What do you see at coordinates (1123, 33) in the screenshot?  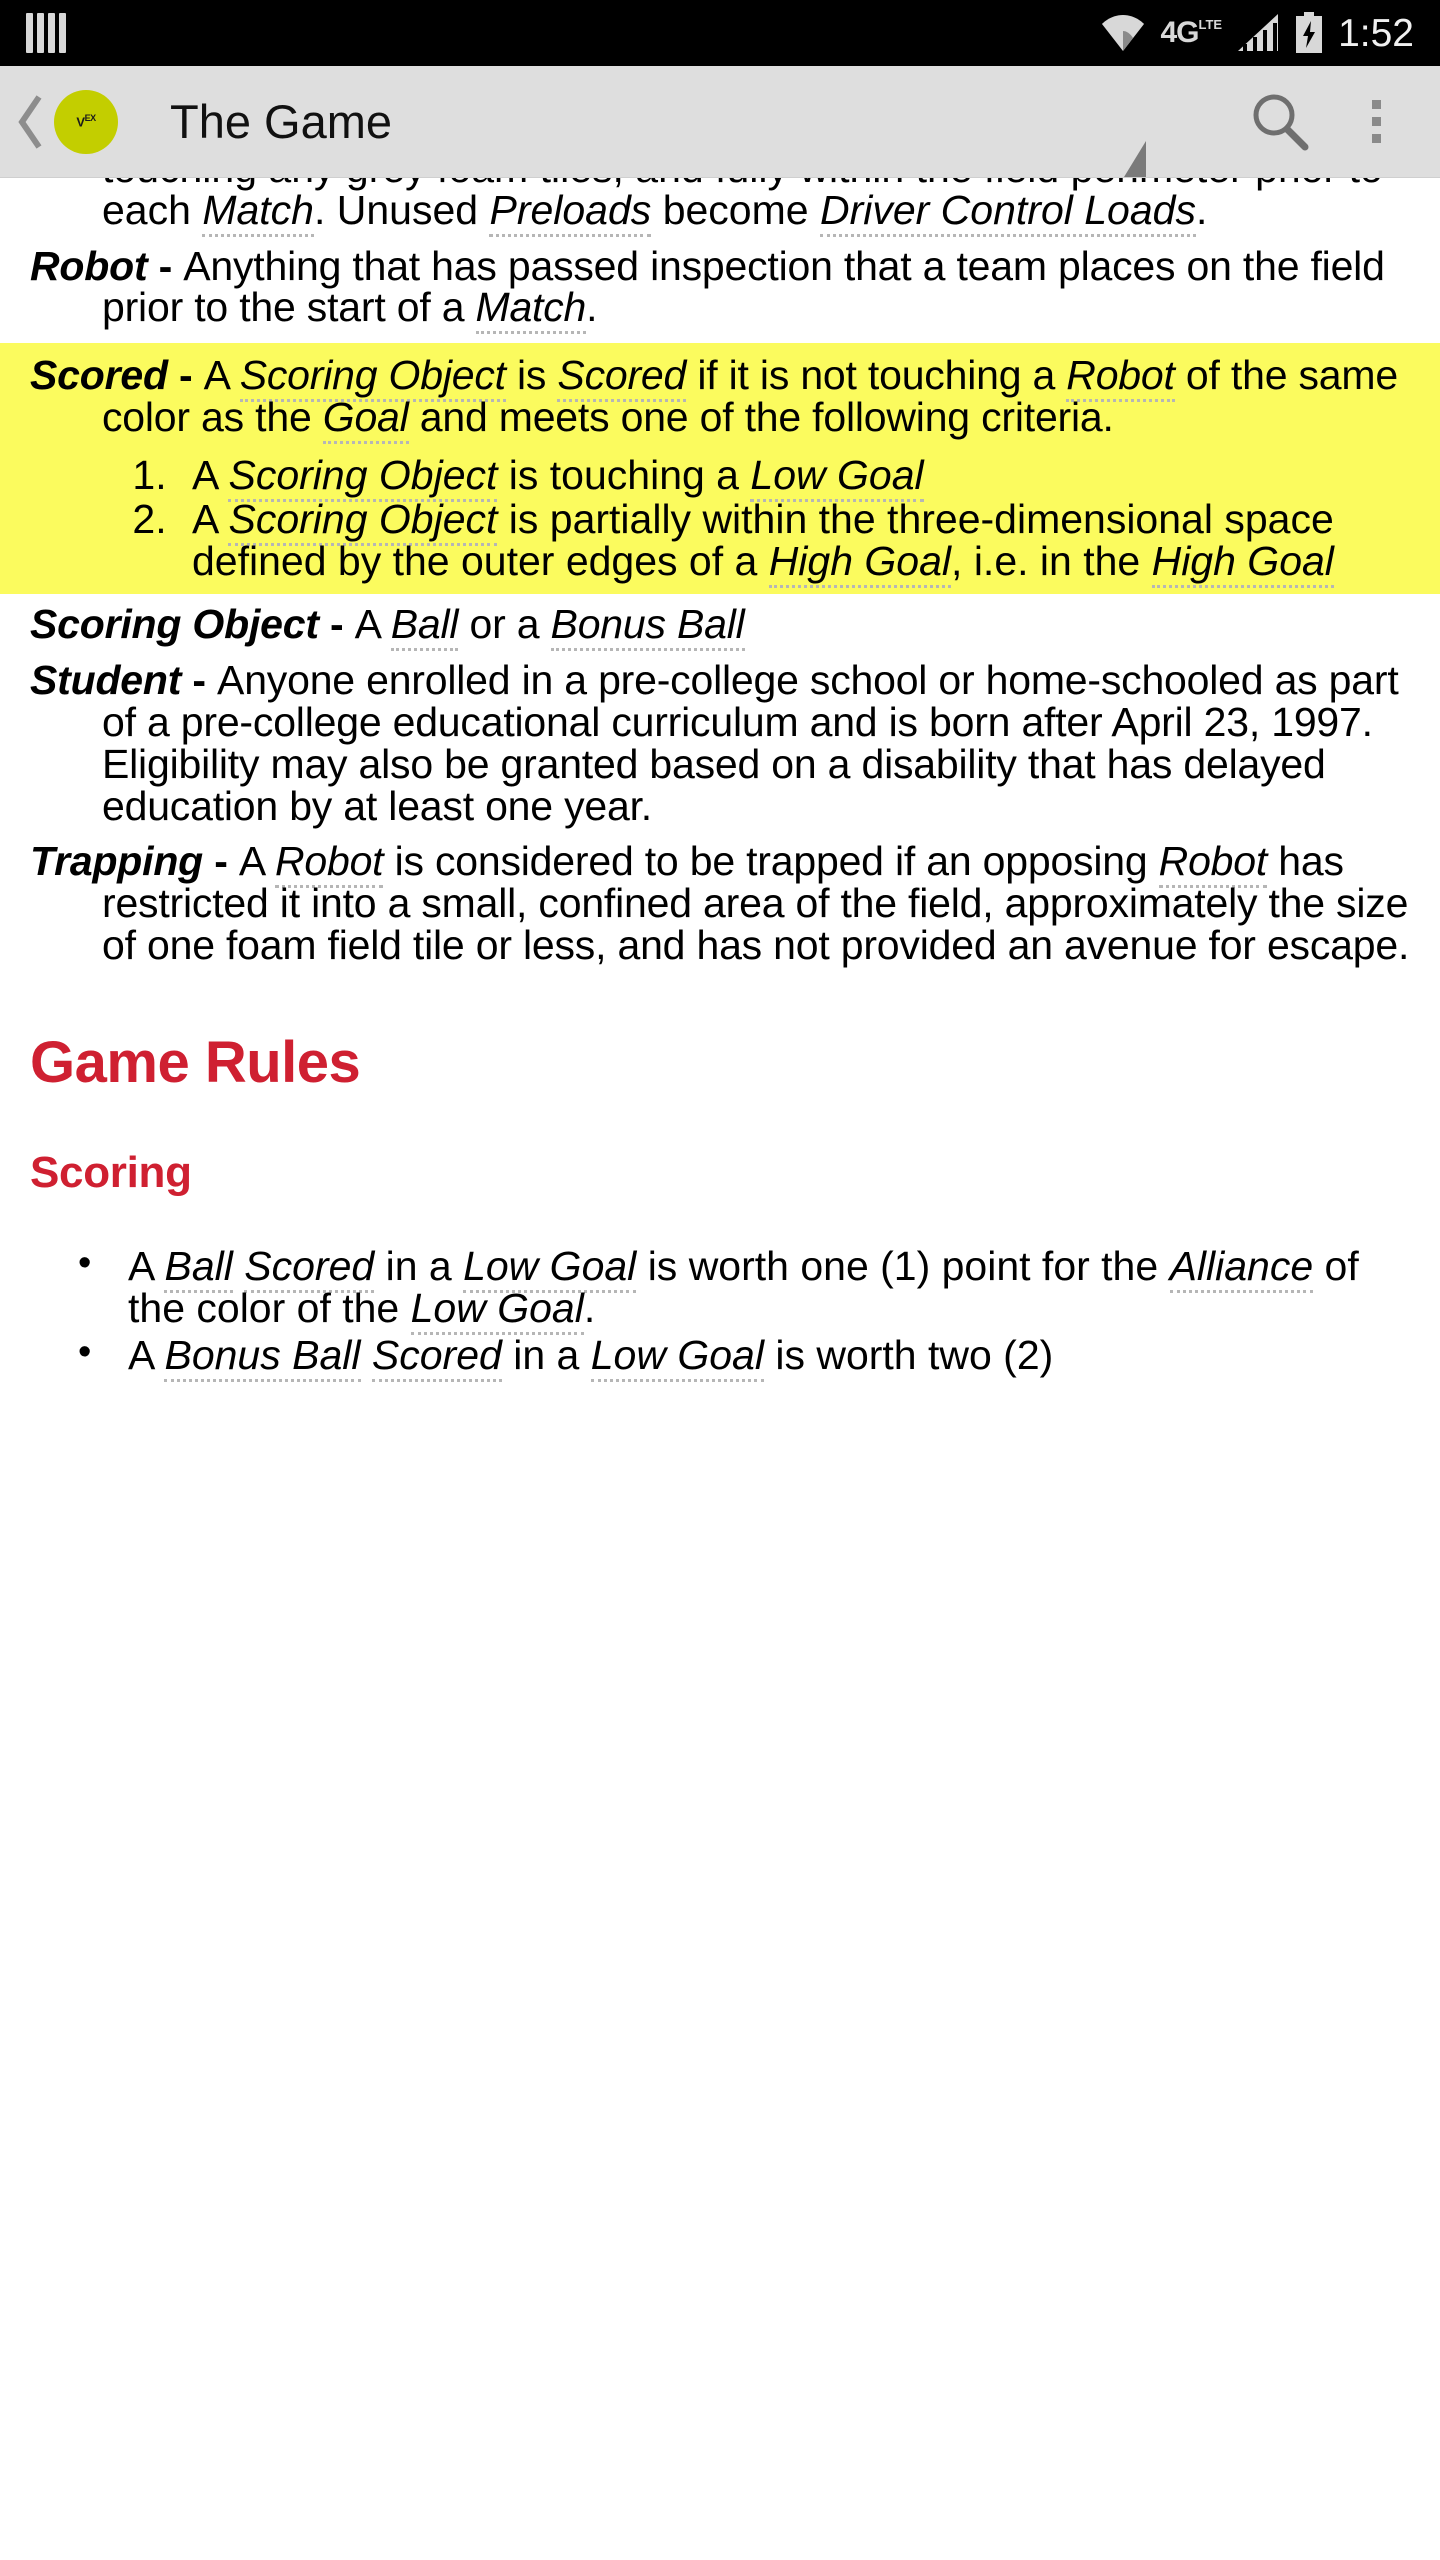 I see `wifi-icon` at bounding box center [1123, 33].